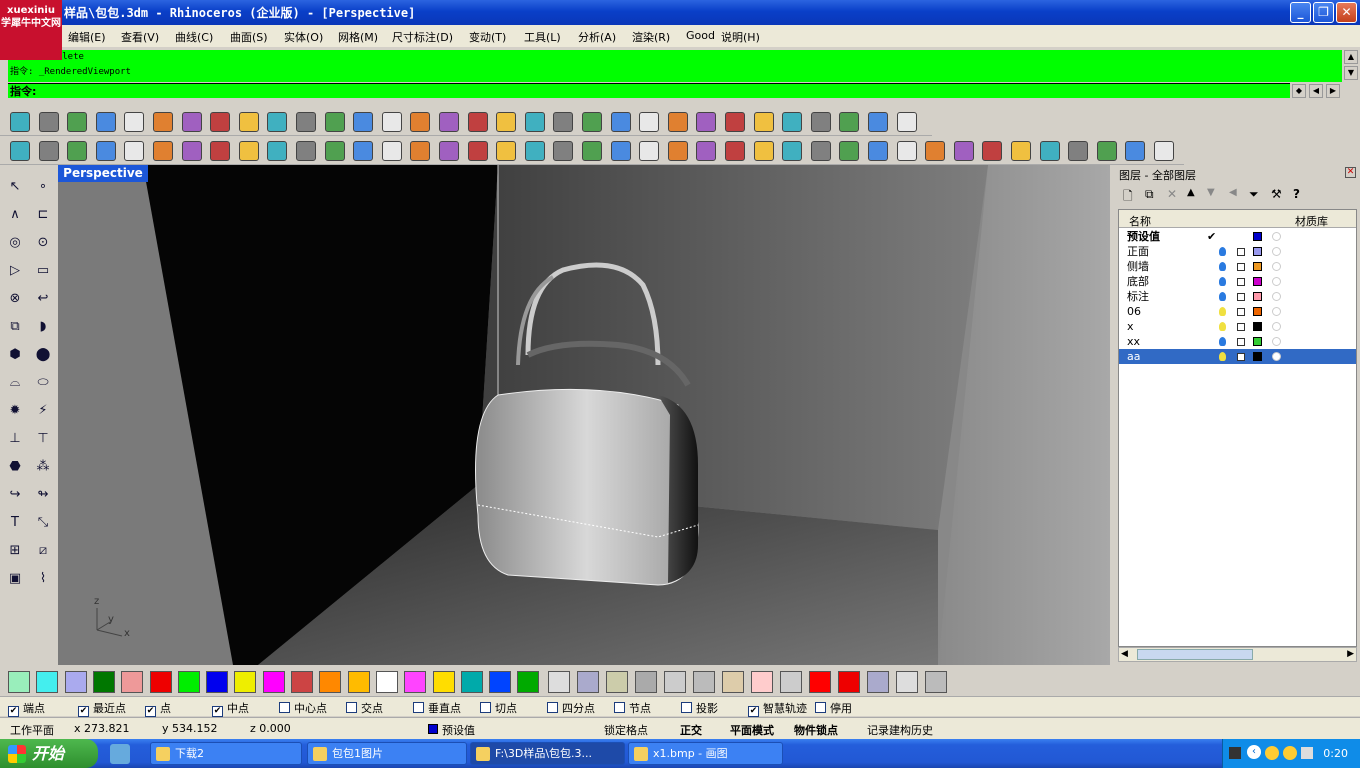 This screenshot has width=1360, height=768. I want to click on menu-item-5: 实体(O), so click(303, 37).